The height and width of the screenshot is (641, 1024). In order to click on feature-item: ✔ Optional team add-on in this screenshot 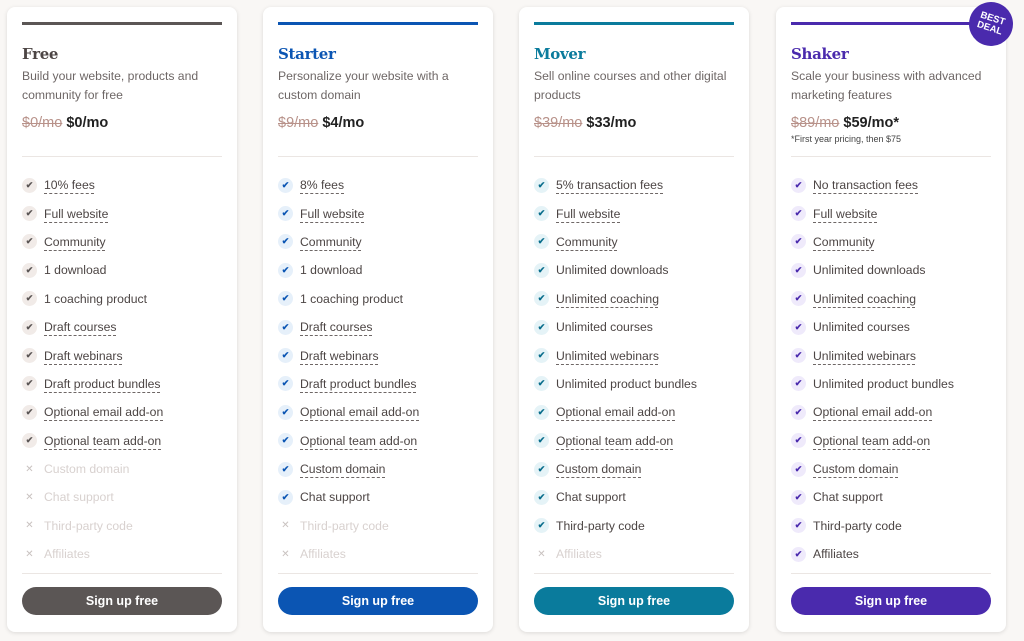, I will do `click(893, 441)`.